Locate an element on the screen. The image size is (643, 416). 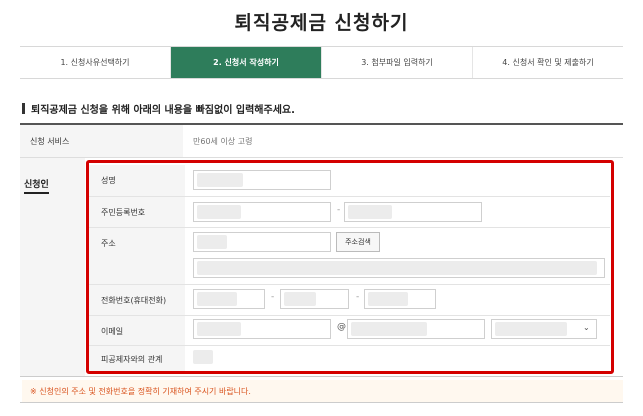
step-4: 4. 신청서 확인 및 제출하기 is located at coordinates (548, 62).